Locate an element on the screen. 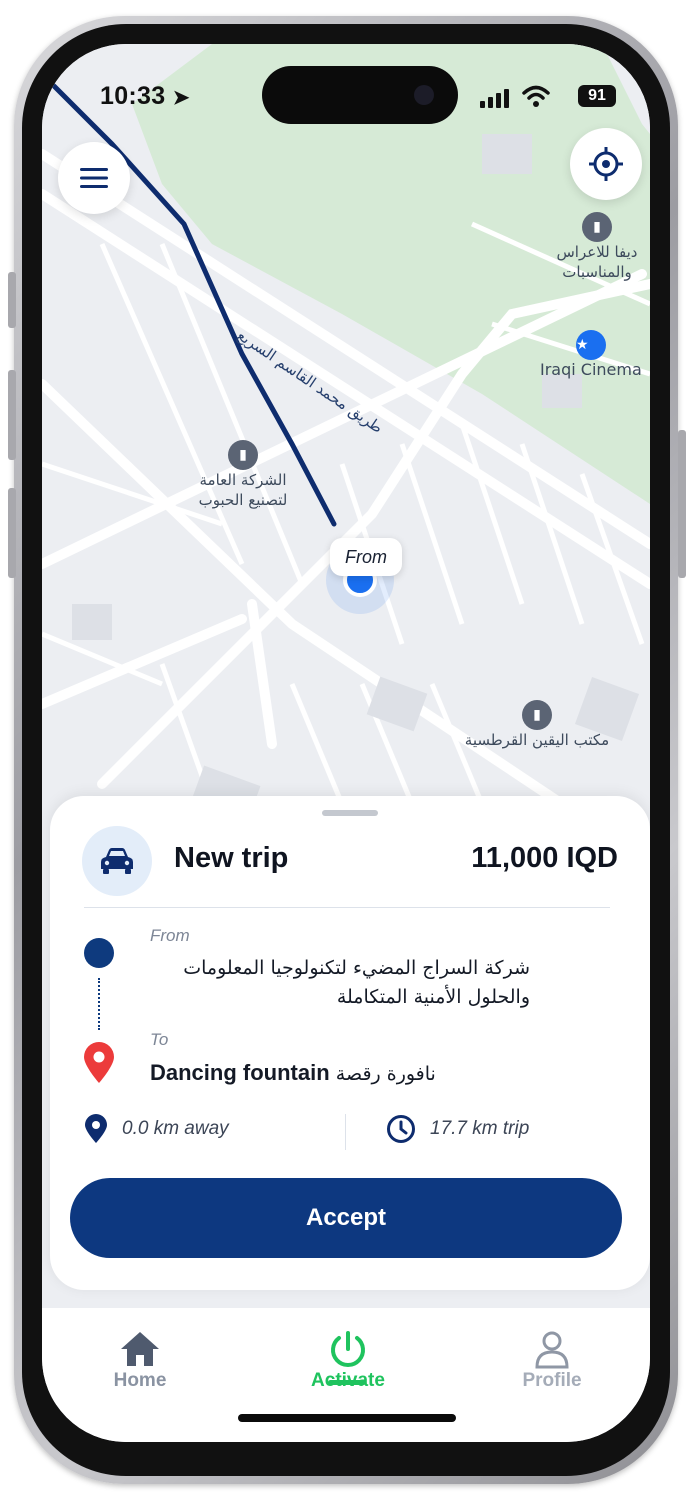  poi-stationery-office: ▮ مكتب اليقين القرطسية is located at coordinates (537, 725).